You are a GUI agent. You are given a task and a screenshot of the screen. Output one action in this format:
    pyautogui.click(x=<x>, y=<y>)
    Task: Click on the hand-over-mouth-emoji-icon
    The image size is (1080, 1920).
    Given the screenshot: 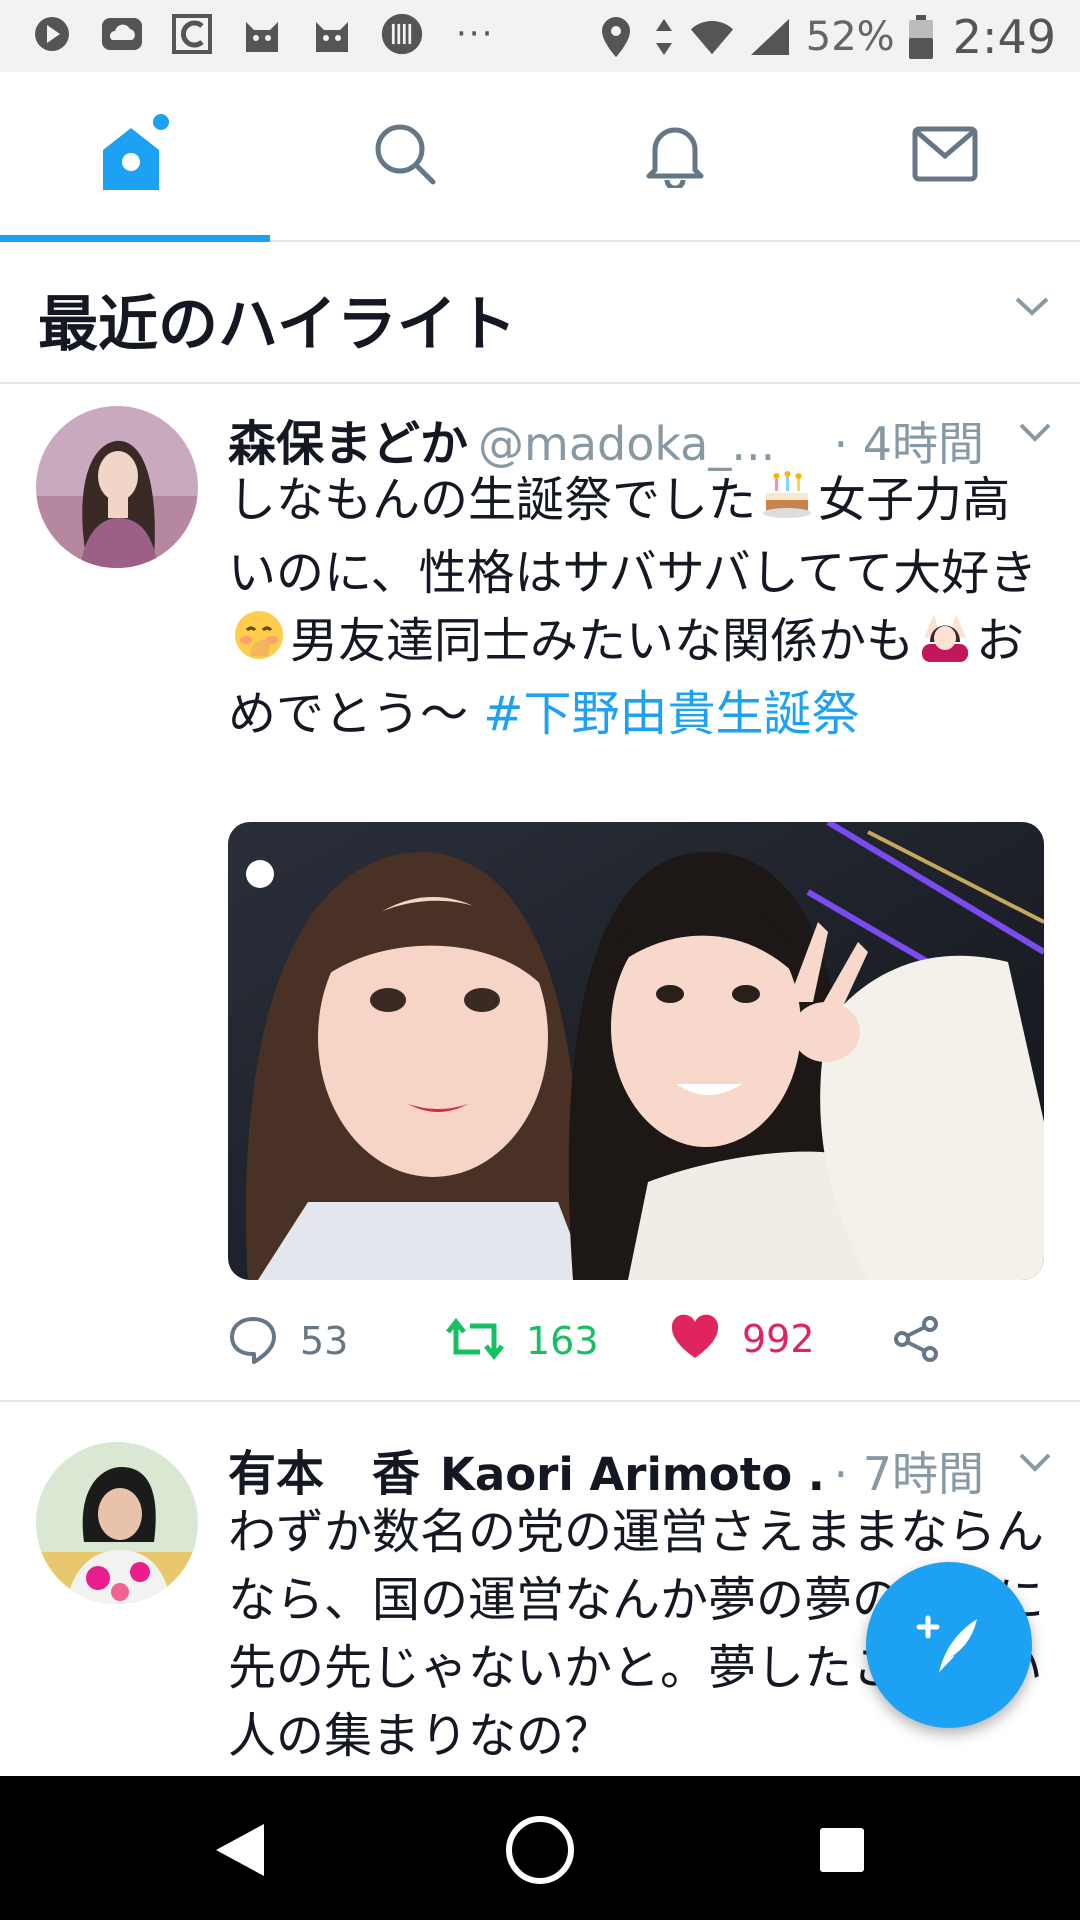 What is the action you would take?
    pyautogui.click(x=259, y=644)
    